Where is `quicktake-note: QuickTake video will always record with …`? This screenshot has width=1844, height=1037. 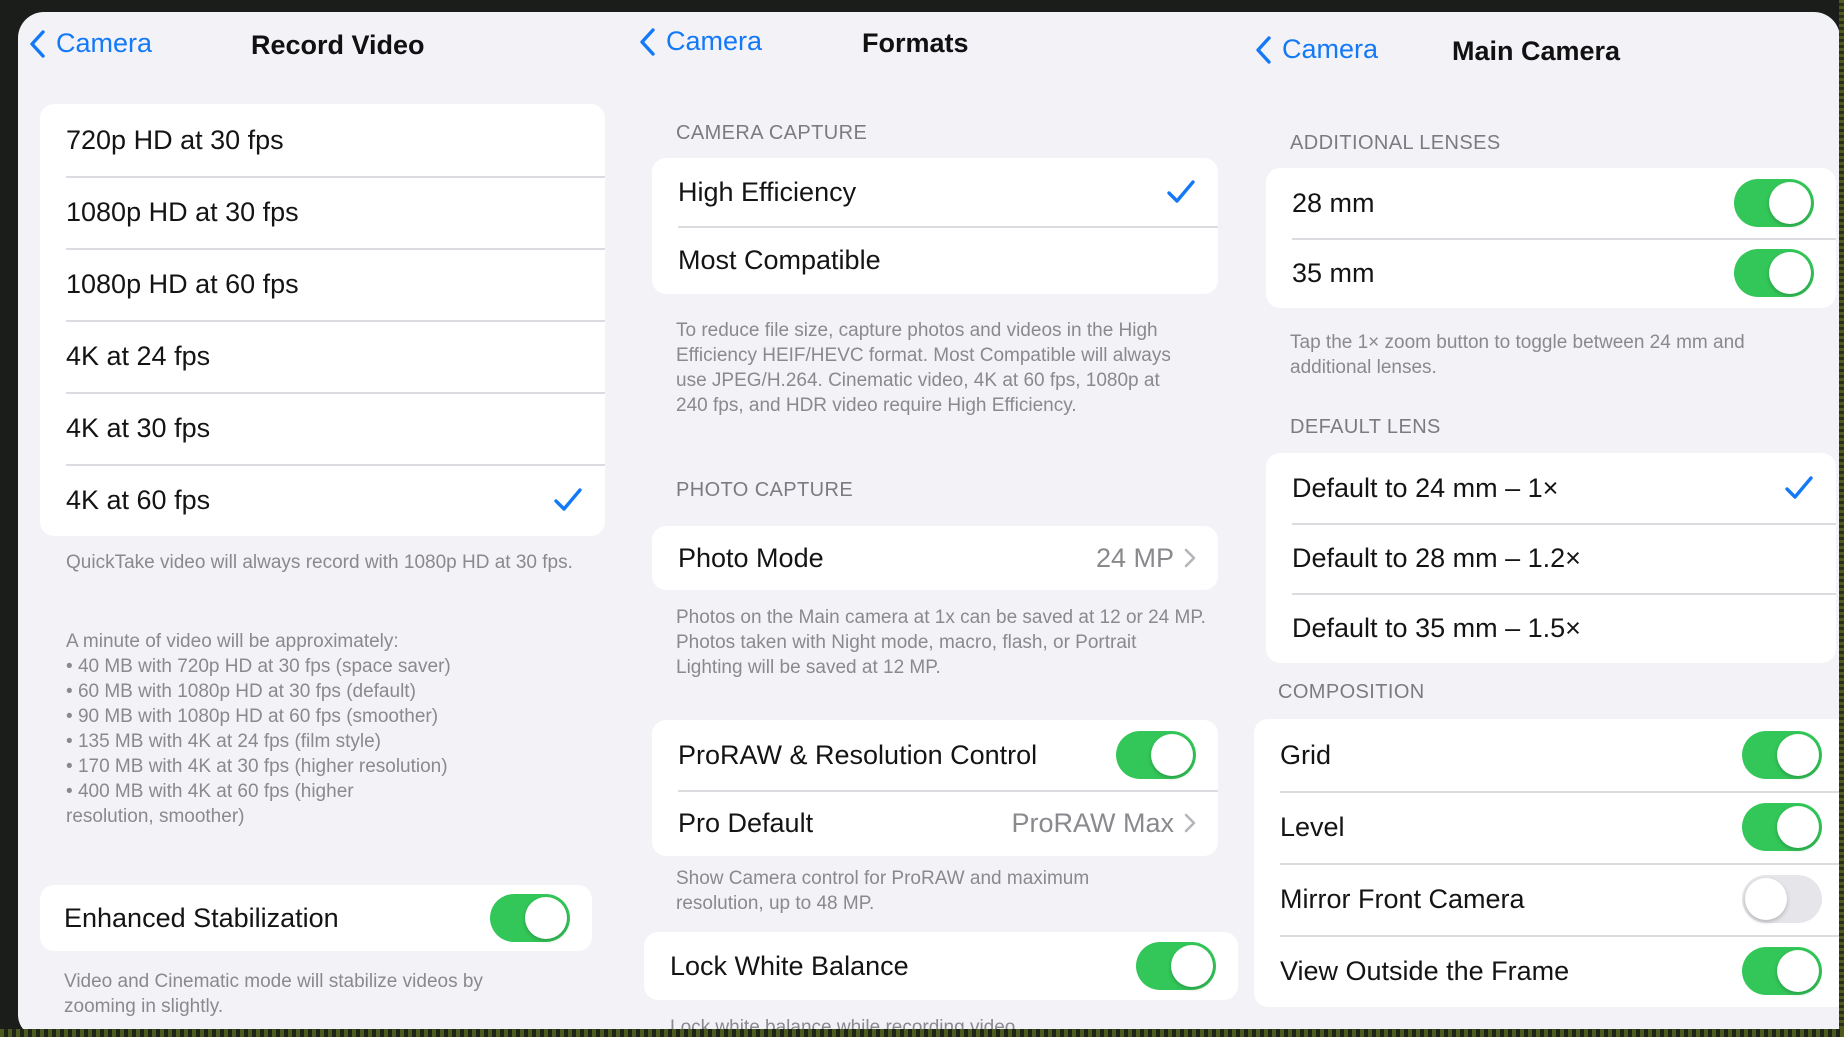 quicktake-note: QuickTake video will always record with … is located at coordinates (319, 562).